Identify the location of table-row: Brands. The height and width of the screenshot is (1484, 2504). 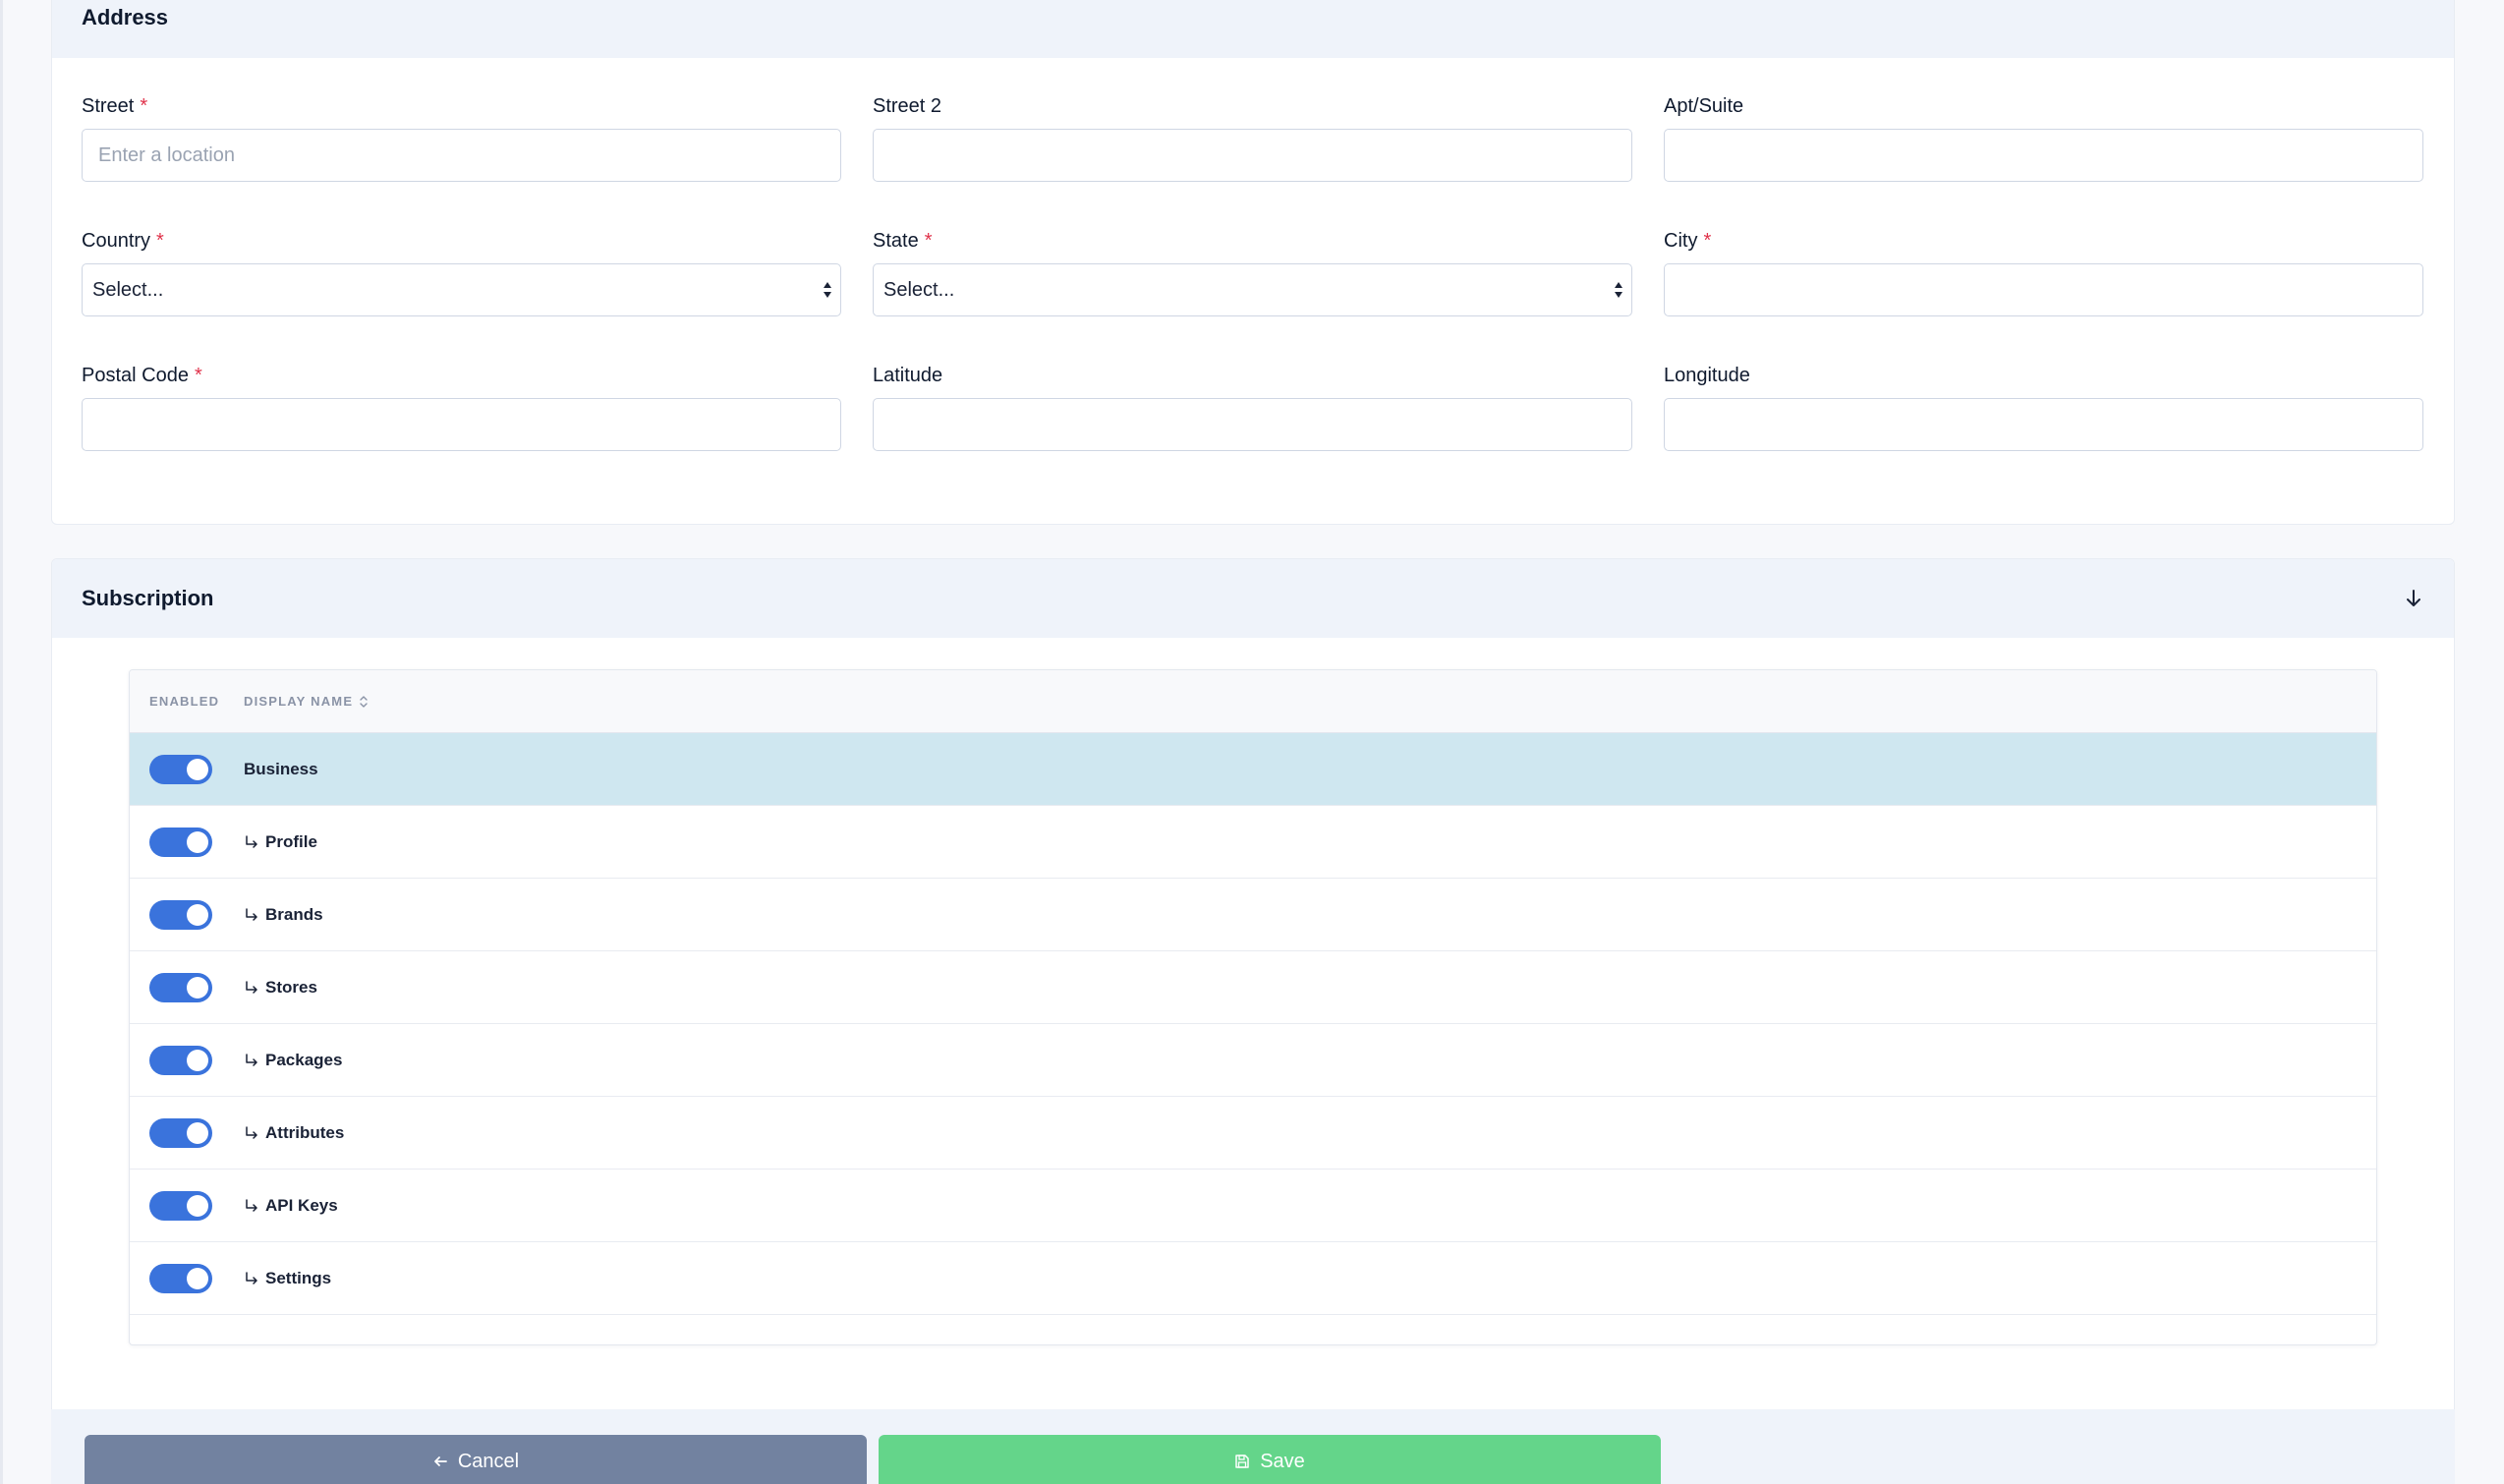
(1253, 915).